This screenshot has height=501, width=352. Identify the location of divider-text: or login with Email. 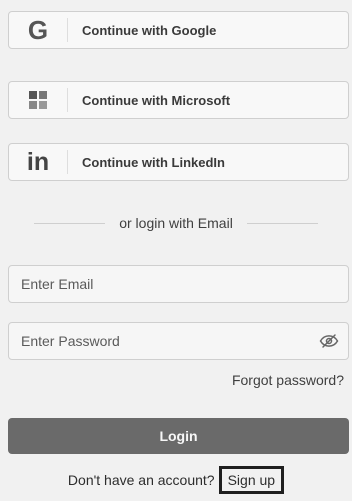
(176, 223).